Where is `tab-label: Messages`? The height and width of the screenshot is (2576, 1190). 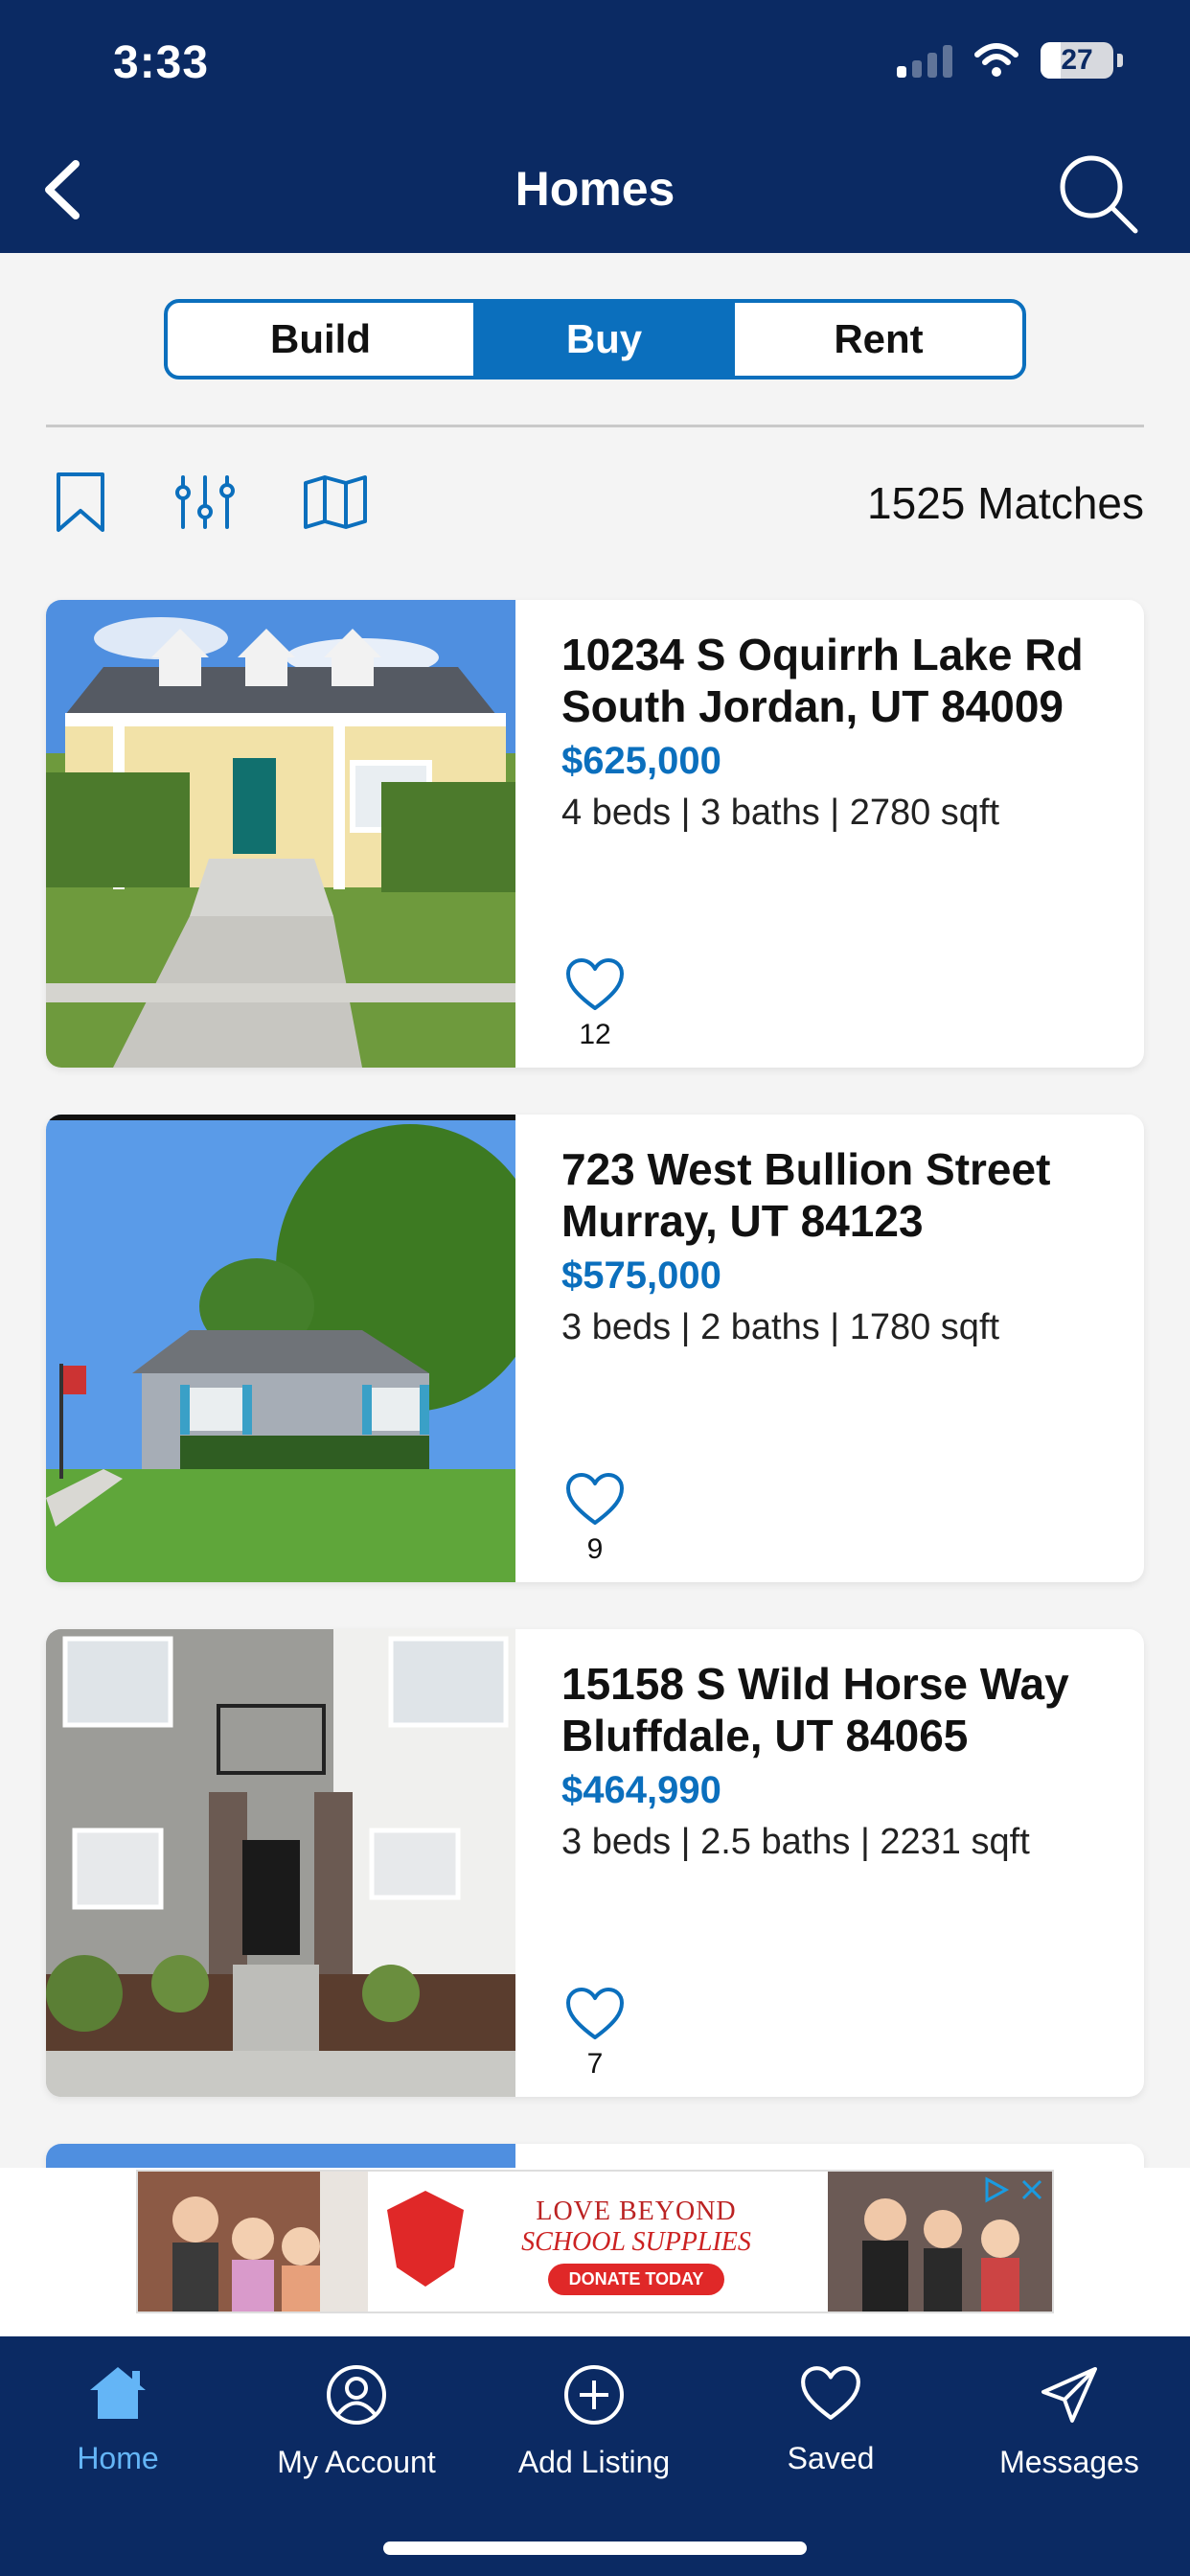 tab-label: Messages is located at coordinates (1069, 2462).